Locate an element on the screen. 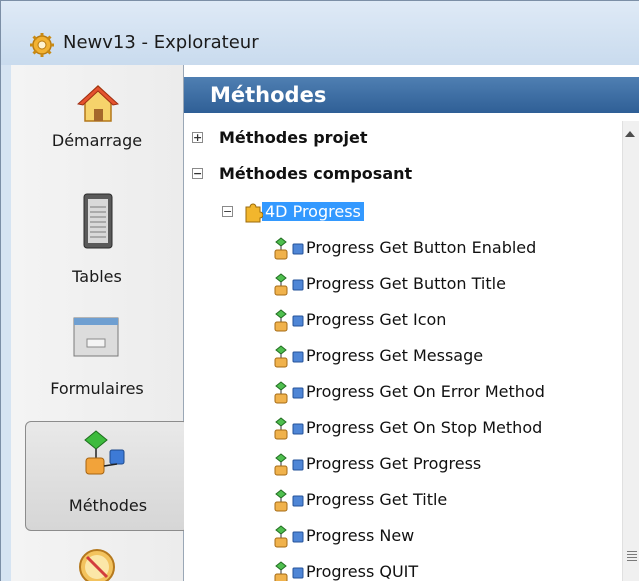 Image resolution: width=639 pixels, height=581 pixels. sidebar-item-label: Tables is located at coordinates (97, 276).